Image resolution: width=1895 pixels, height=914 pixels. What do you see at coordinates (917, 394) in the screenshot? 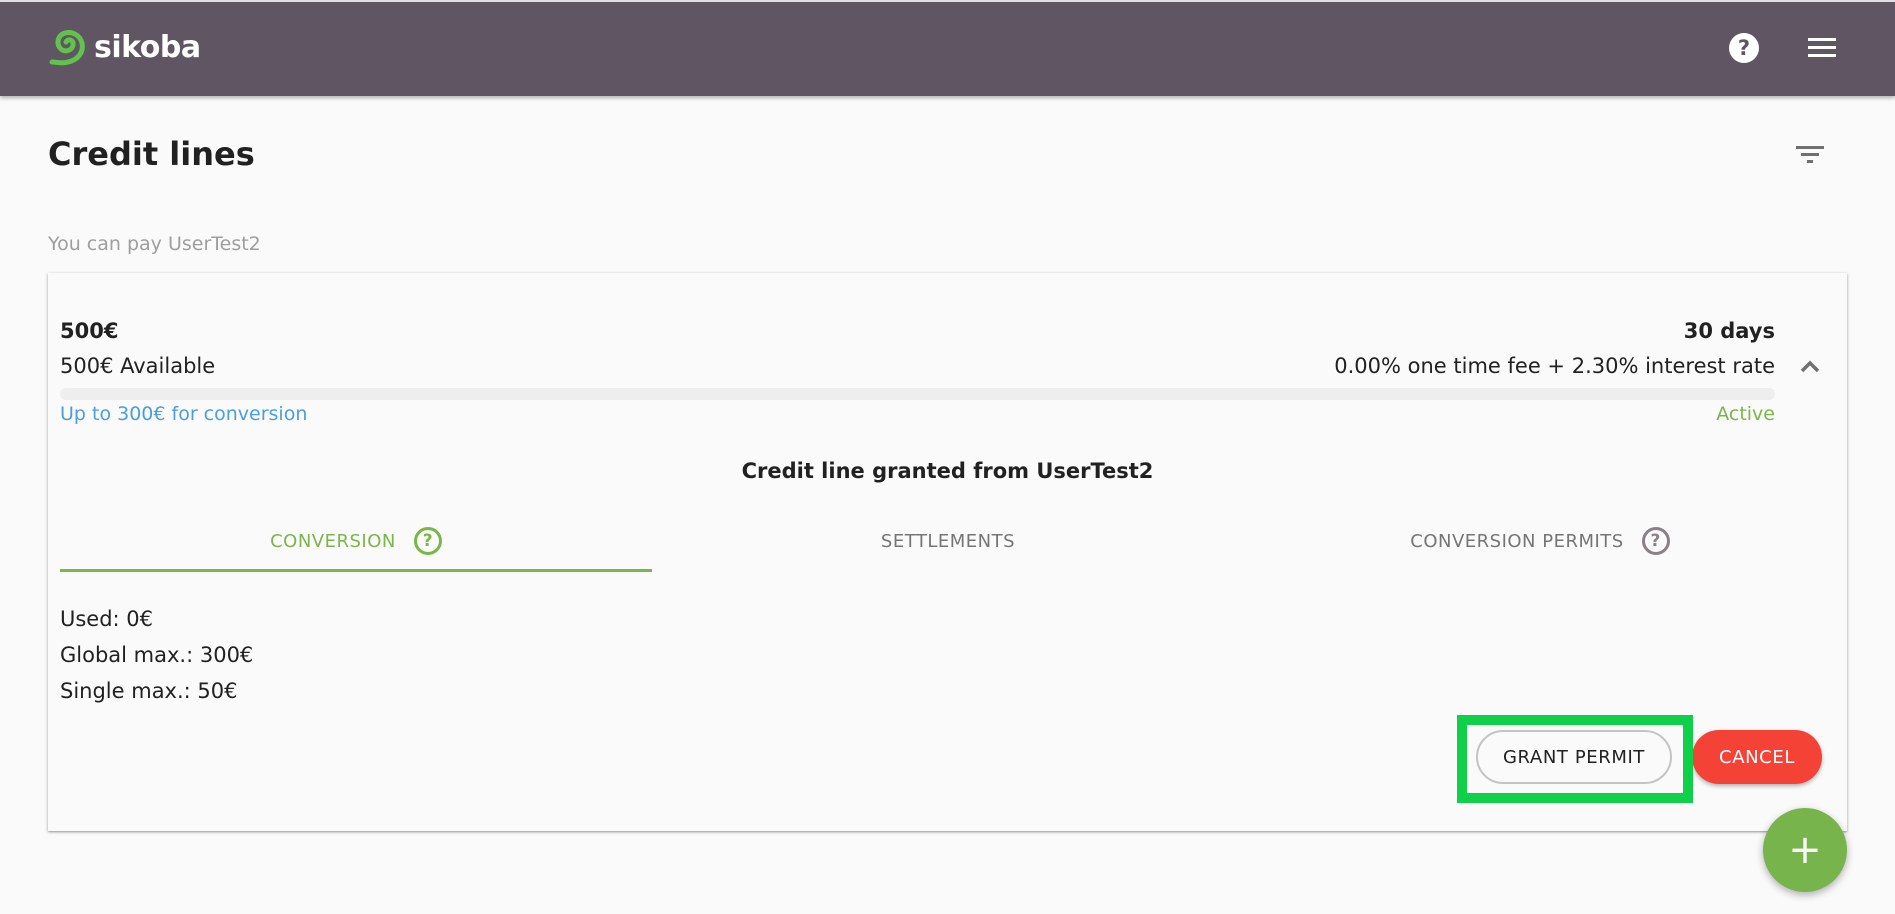
I see `usage-progress-bar` at bounding box center [917, 394].